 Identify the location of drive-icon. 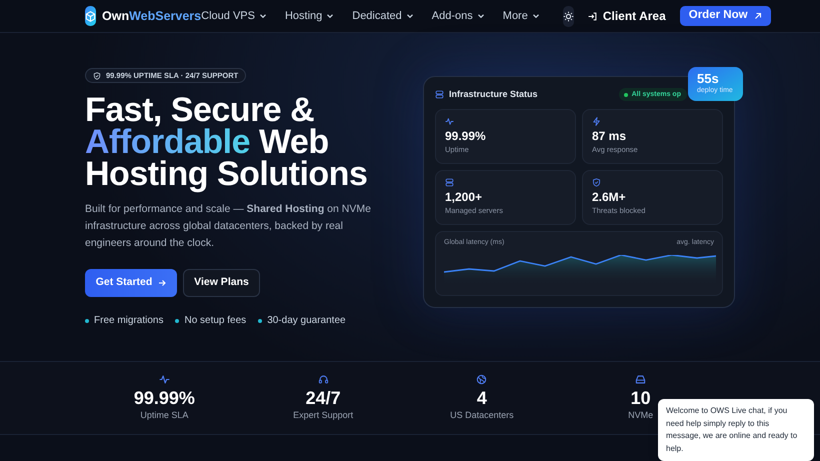
(640, 379).